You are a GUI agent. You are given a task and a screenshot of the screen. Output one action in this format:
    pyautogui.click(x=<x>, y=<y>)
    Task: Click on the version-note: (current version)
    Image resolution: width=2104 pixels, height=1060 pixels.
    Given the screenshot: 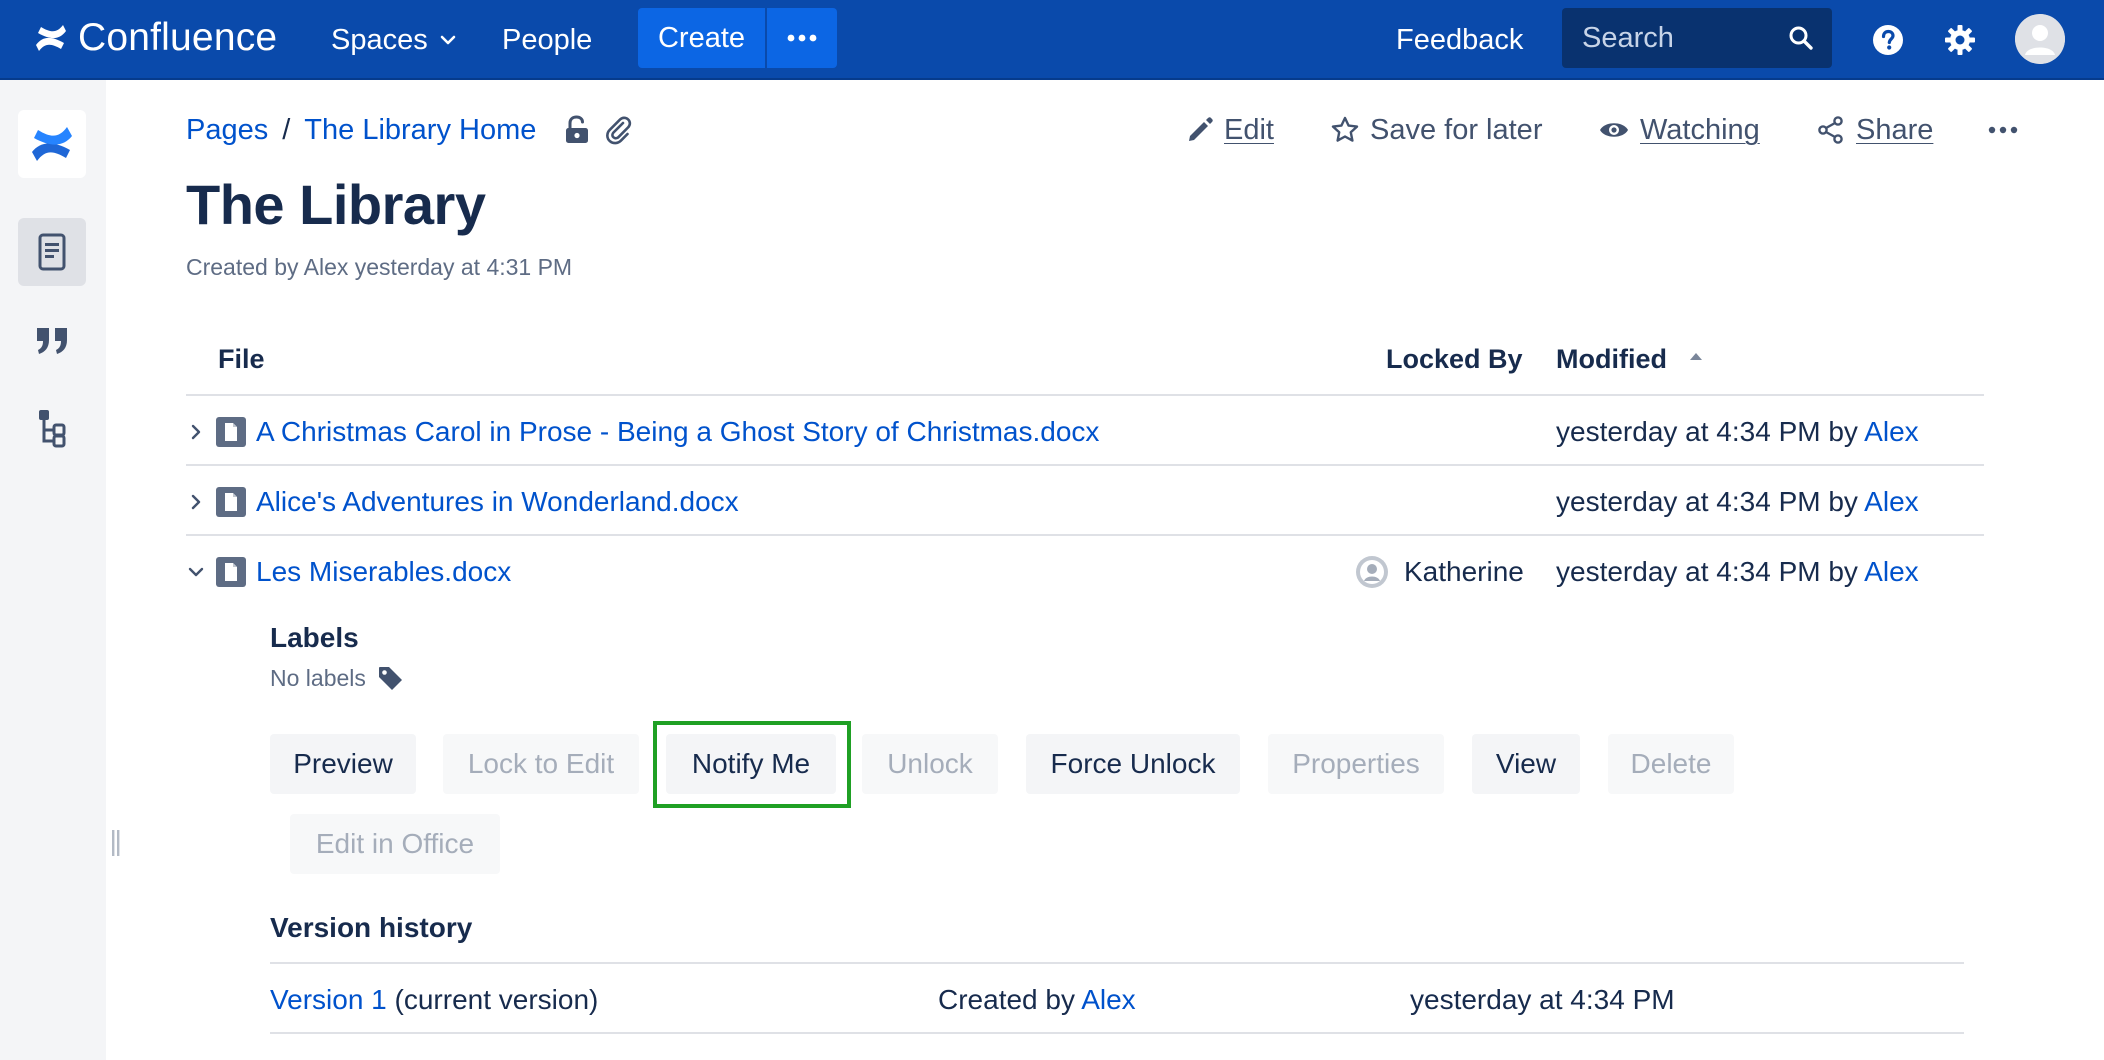 What is the action you would take?
    pyautogui.click(x=496, y=999)
    